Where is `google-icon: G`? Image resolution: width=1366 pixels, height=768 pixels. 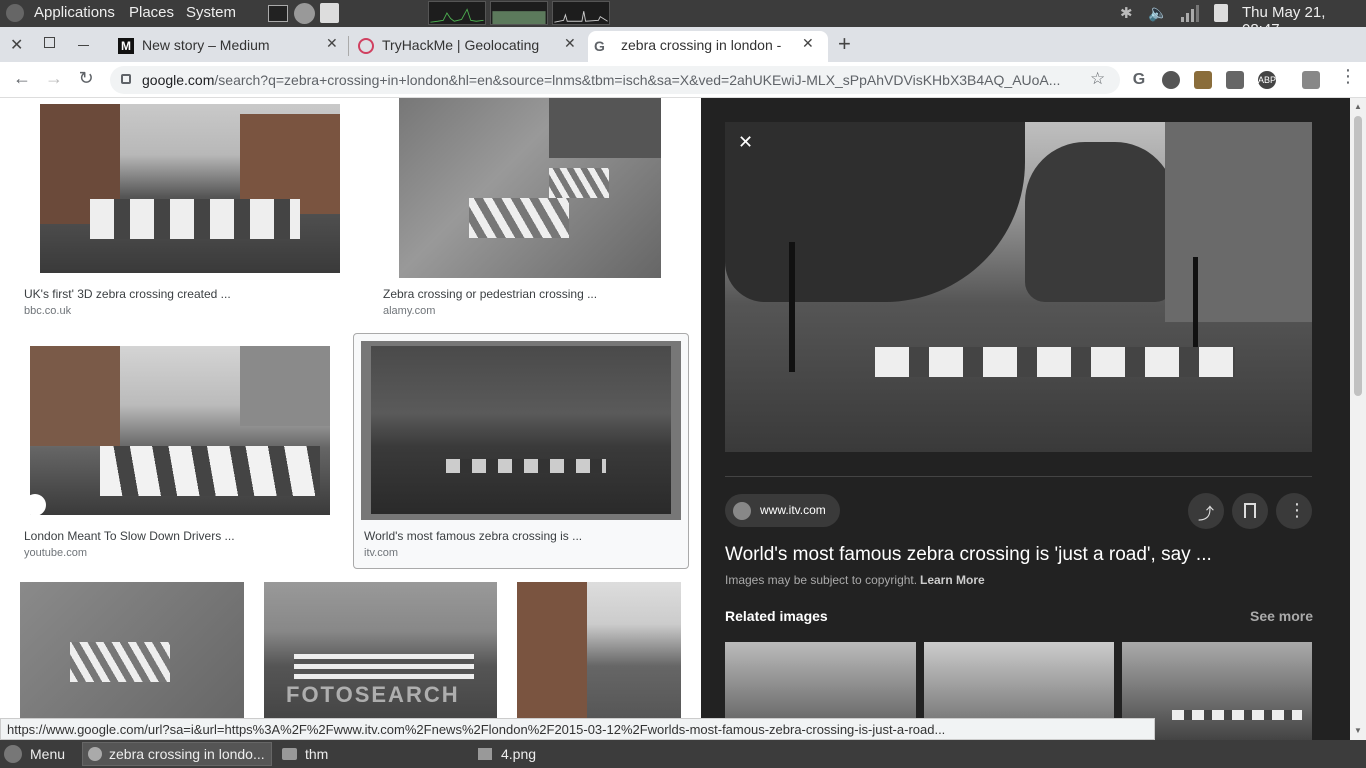 google-icon: G is located at coordinates (599, 46).